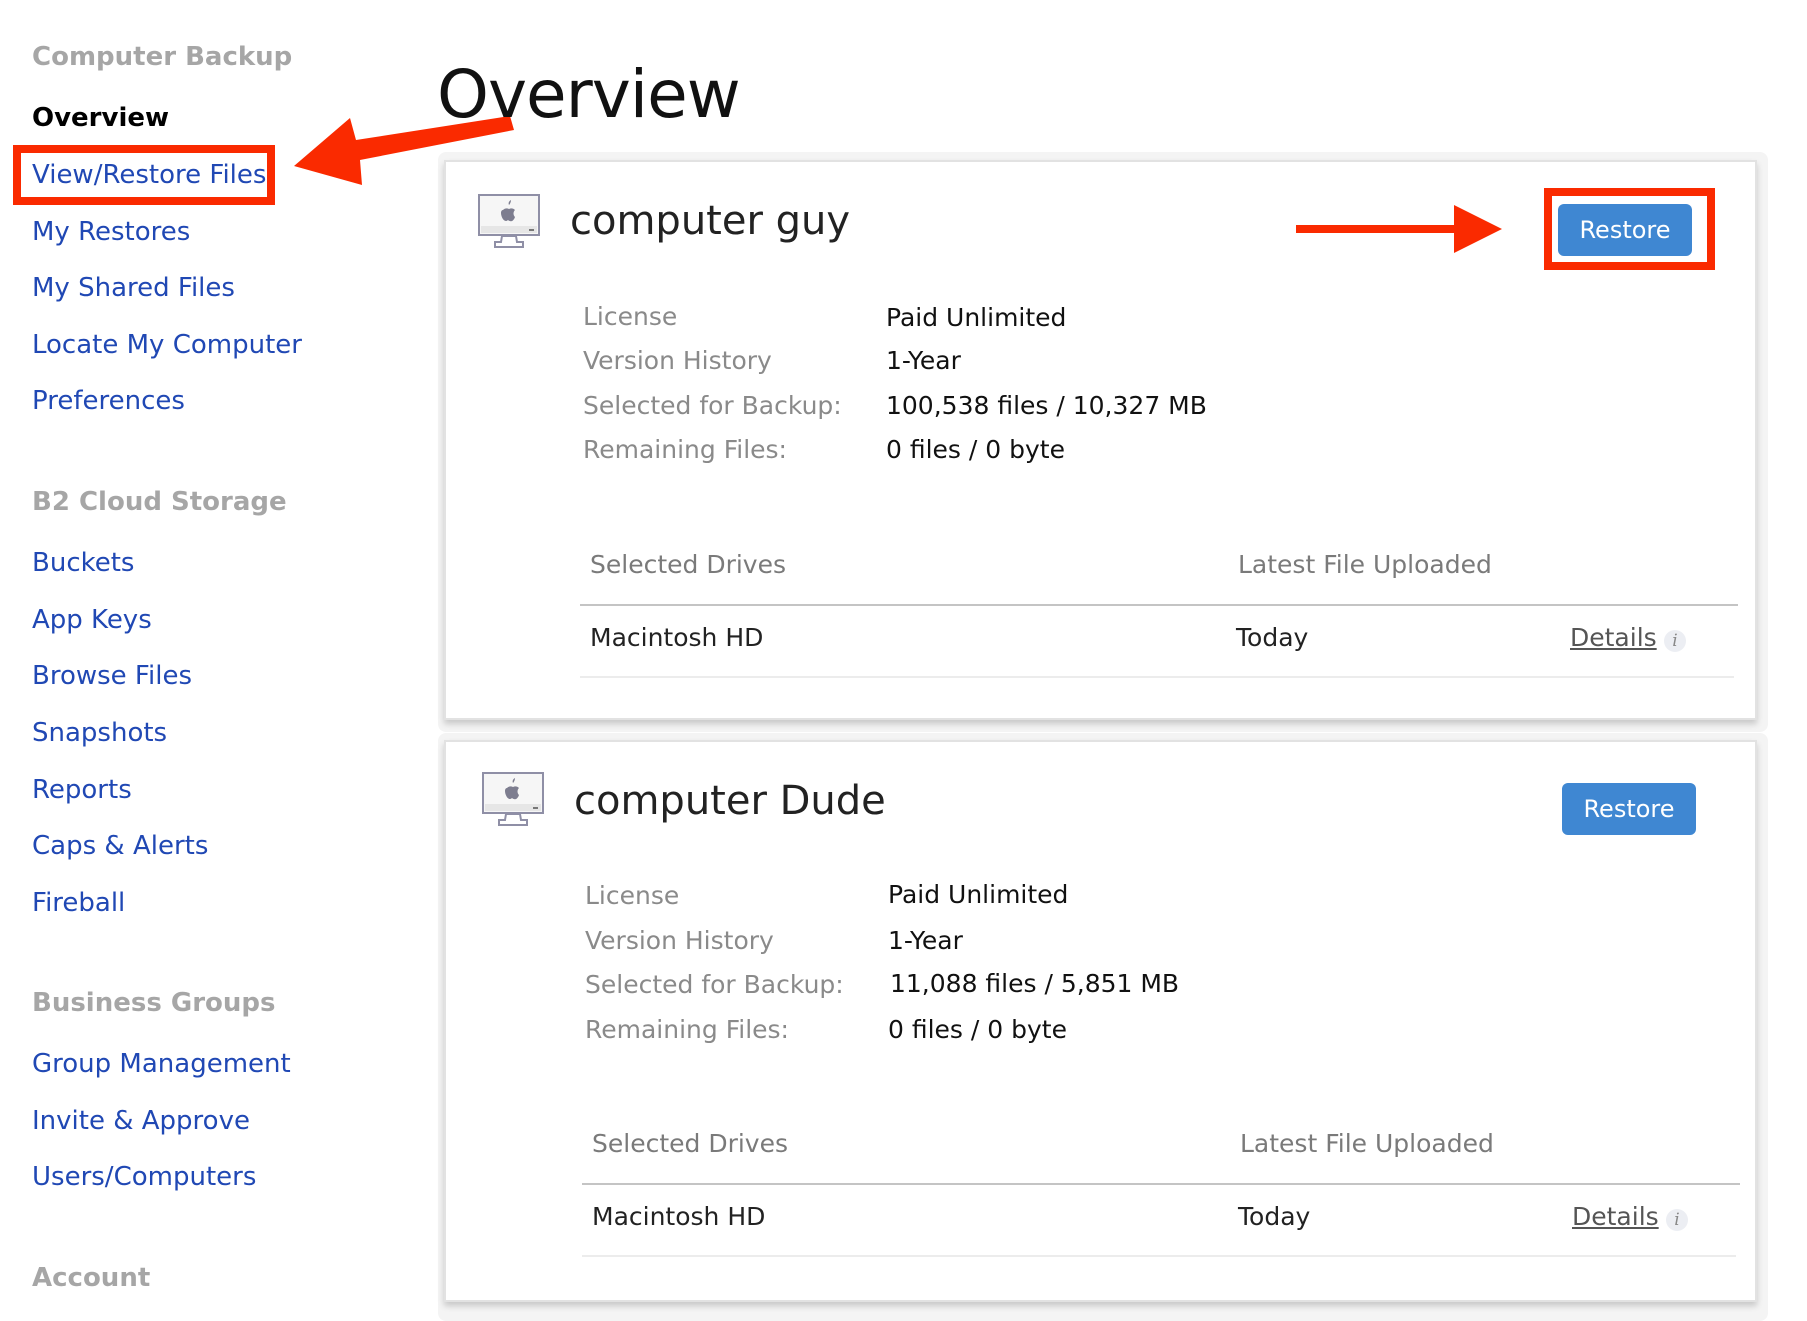 Image resolution: width=1807 pixels, height=1321 pixels. What do you see at coordinates (154, 1003) in the screenshot?
I see `sidebar-heading-business-groups: Business Groups` at bounding box center [154, 1003].